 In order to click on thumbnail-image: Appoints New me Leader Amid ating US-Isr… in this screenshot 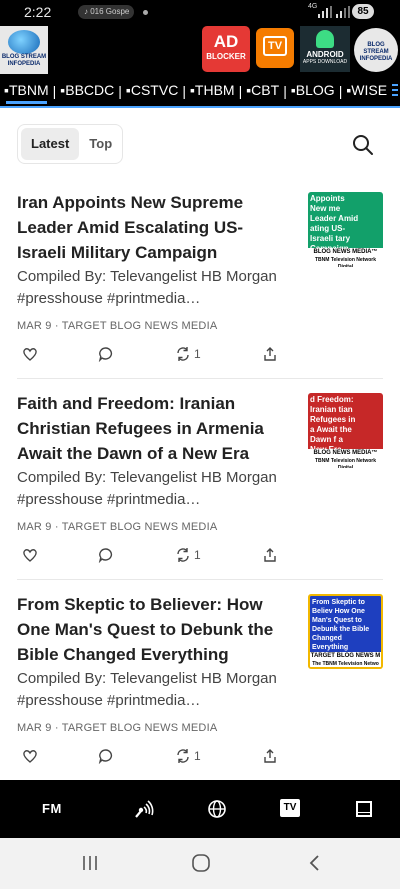, I will do `click(345, 222)`.